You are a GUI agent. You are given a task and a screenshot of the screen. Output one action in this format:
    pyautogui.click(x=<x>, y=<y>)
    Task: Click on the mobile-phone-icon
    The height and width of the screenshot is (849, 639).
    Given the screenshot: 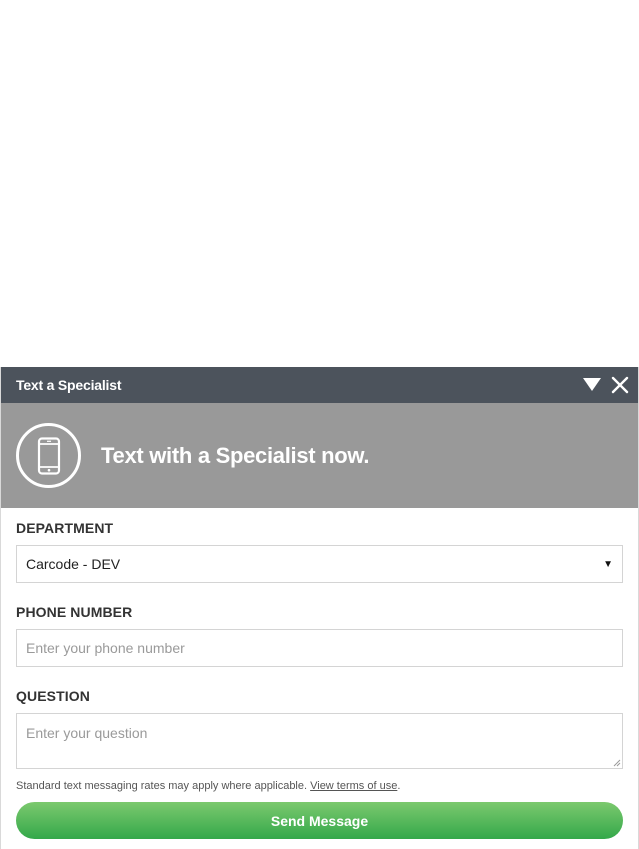 What is the action you would take?
    pyautogui.click(x=48, y=455)
    